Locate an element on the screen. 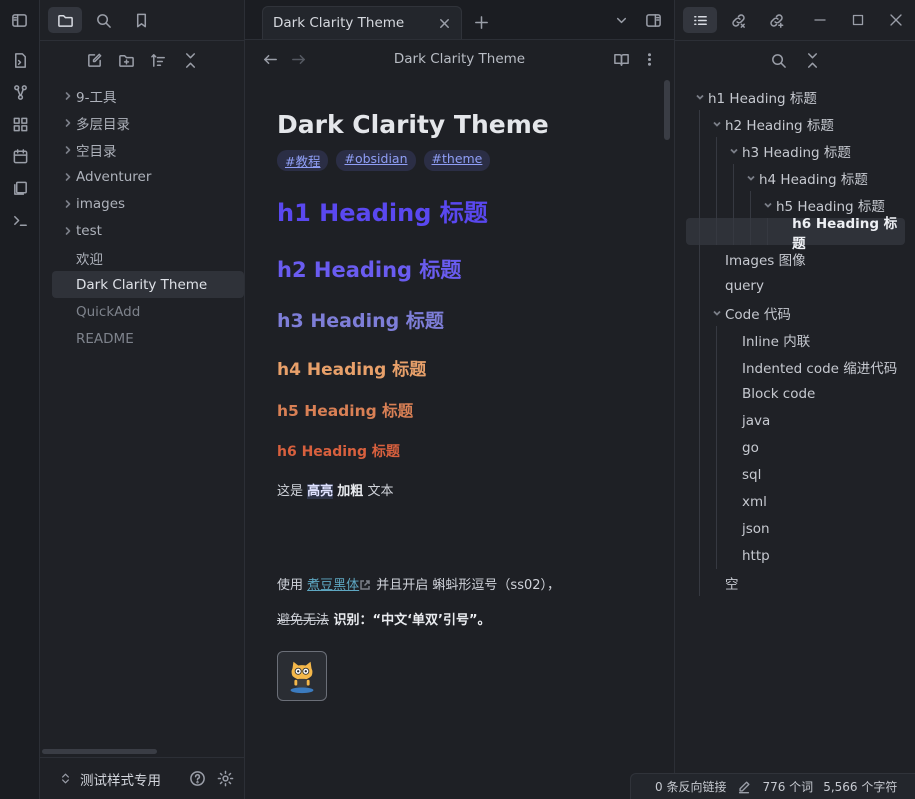 Image resolution: width=915 pixels, height=799 pixels. outline-item: Images 图像 is located at coordinates (795, 258).